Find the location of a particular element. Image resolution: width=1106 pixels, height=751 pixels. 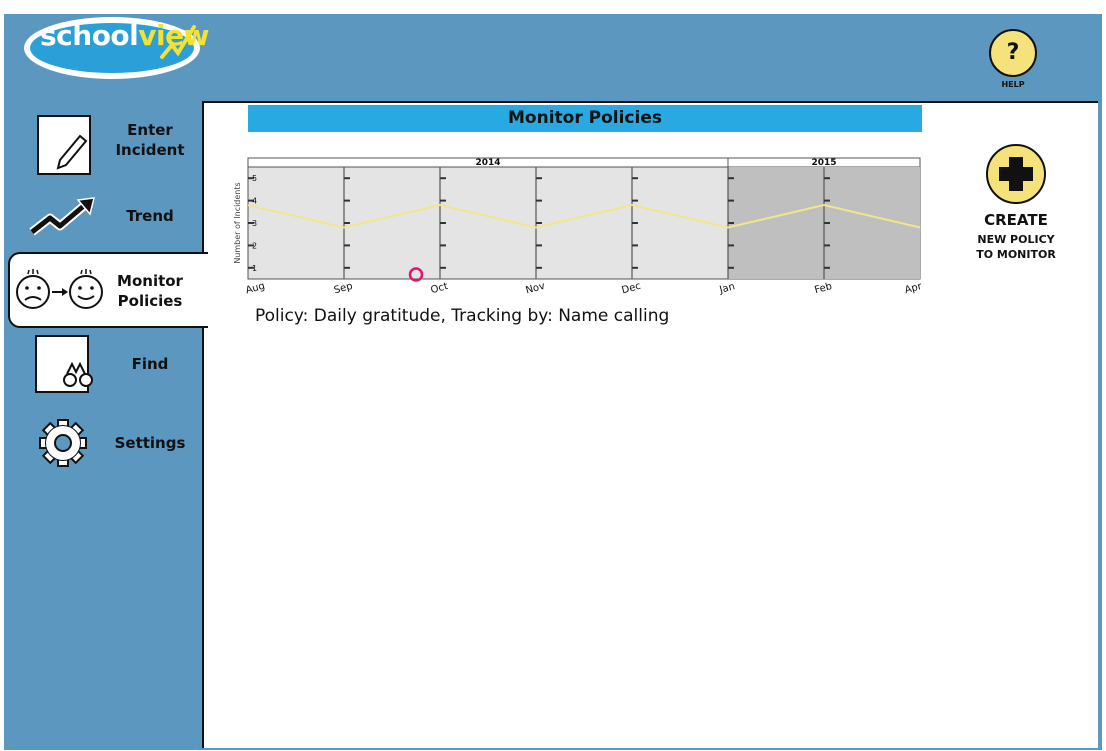

sidebar-item-find-label: Find is located at coordinates (150, 364).